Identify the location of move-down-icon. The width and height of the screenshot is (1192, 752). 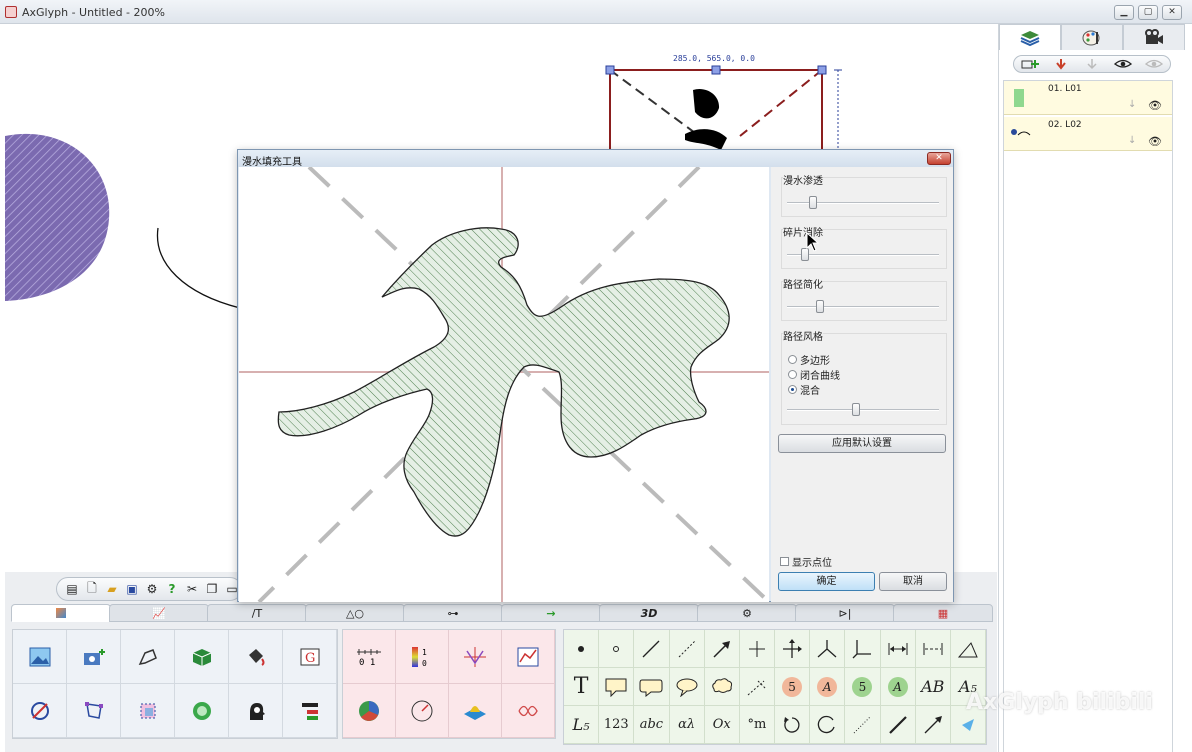
(1092, 64).